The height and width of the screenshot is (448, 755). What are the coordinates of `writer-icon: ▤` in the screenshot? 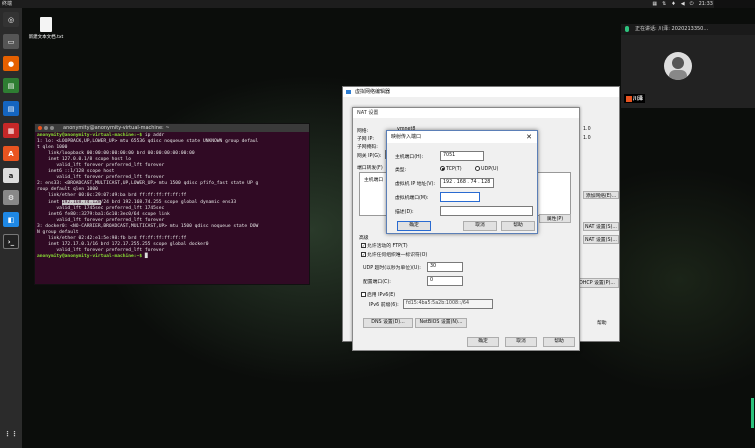 It's located at (11, 108).